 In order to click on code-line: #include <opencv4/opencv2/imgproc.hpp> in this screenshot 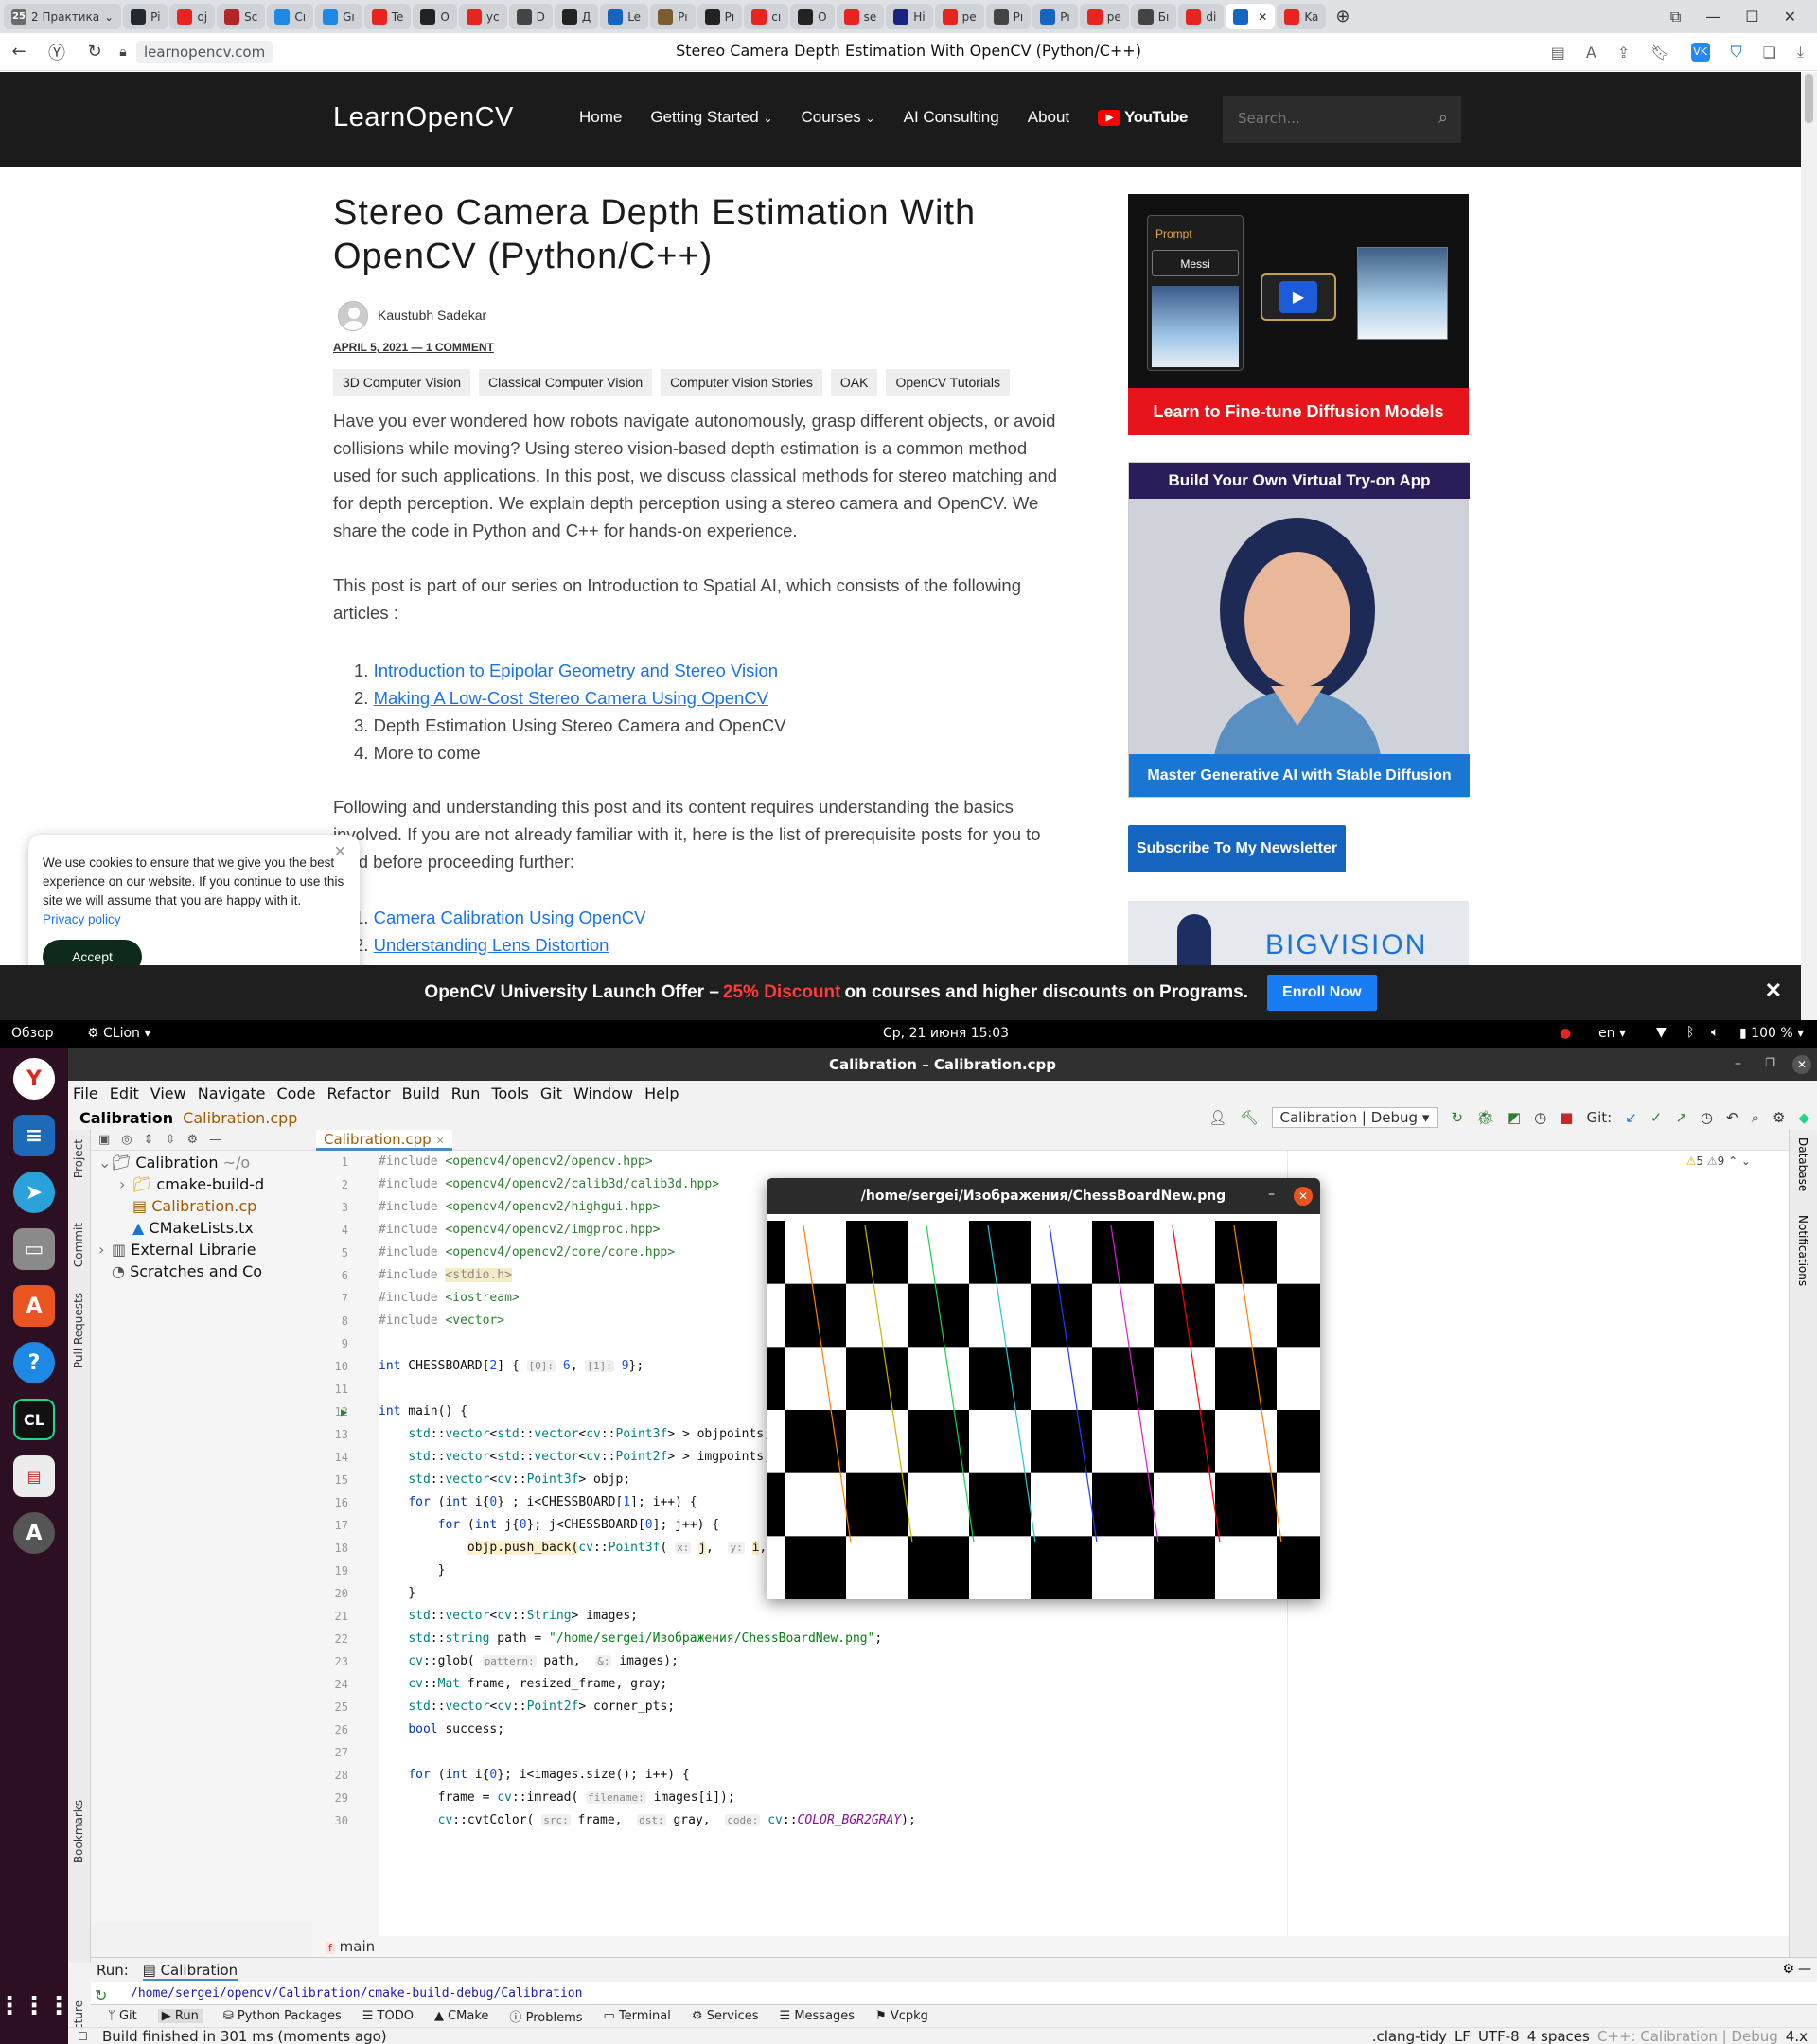, I will do `click(519, 1230)`.